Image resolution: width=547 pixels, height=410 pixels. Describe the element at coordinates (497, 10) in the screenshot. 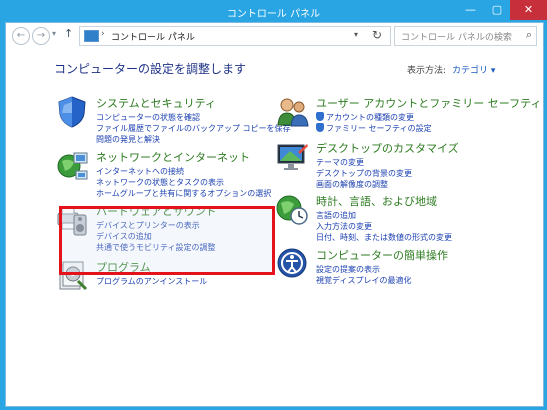

I see `maximize-button: ▢` at that location.